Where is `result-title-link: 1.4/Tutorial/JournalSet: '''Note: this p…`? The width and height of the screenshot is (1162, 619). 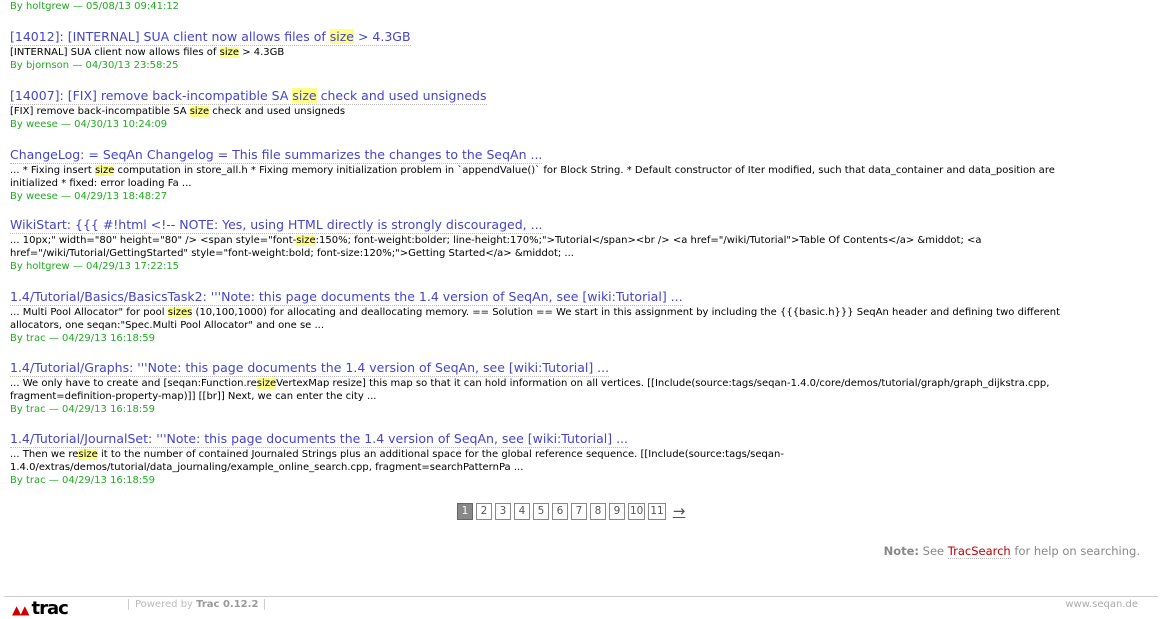 result-title-link: 1.4/Tutorial/JournalSet: '''Note: this p… is located at coordinates (319, 439).